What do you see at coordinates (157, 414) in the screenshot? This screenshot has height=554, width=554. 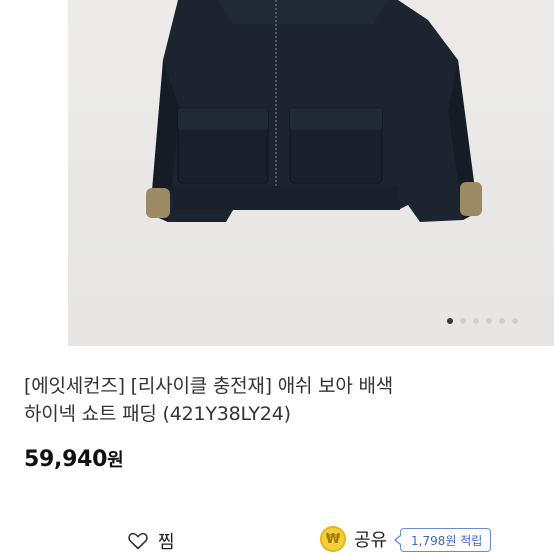 I see `product-title-line2: 하이넥 쇼트 패딩 (421Y38LY24)` at bounding box center [157, 414].